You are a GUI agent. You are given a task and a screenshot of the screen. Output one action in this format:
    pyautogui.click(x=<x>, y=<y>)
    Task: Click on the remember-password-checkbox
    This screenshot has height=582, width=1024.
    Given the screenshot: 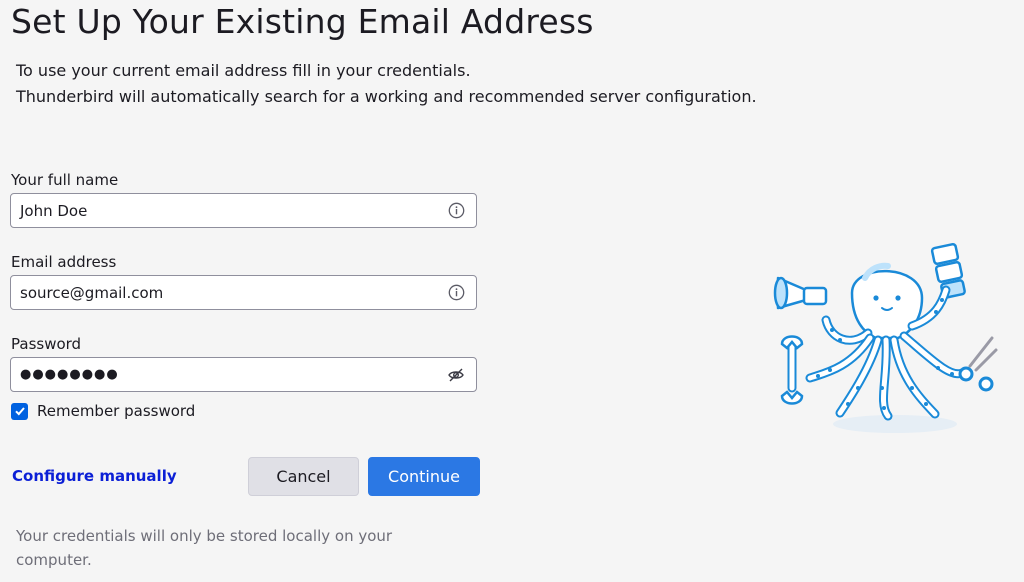 What is the action you would take?
    pyautogui.click(x=19, y=411)
    